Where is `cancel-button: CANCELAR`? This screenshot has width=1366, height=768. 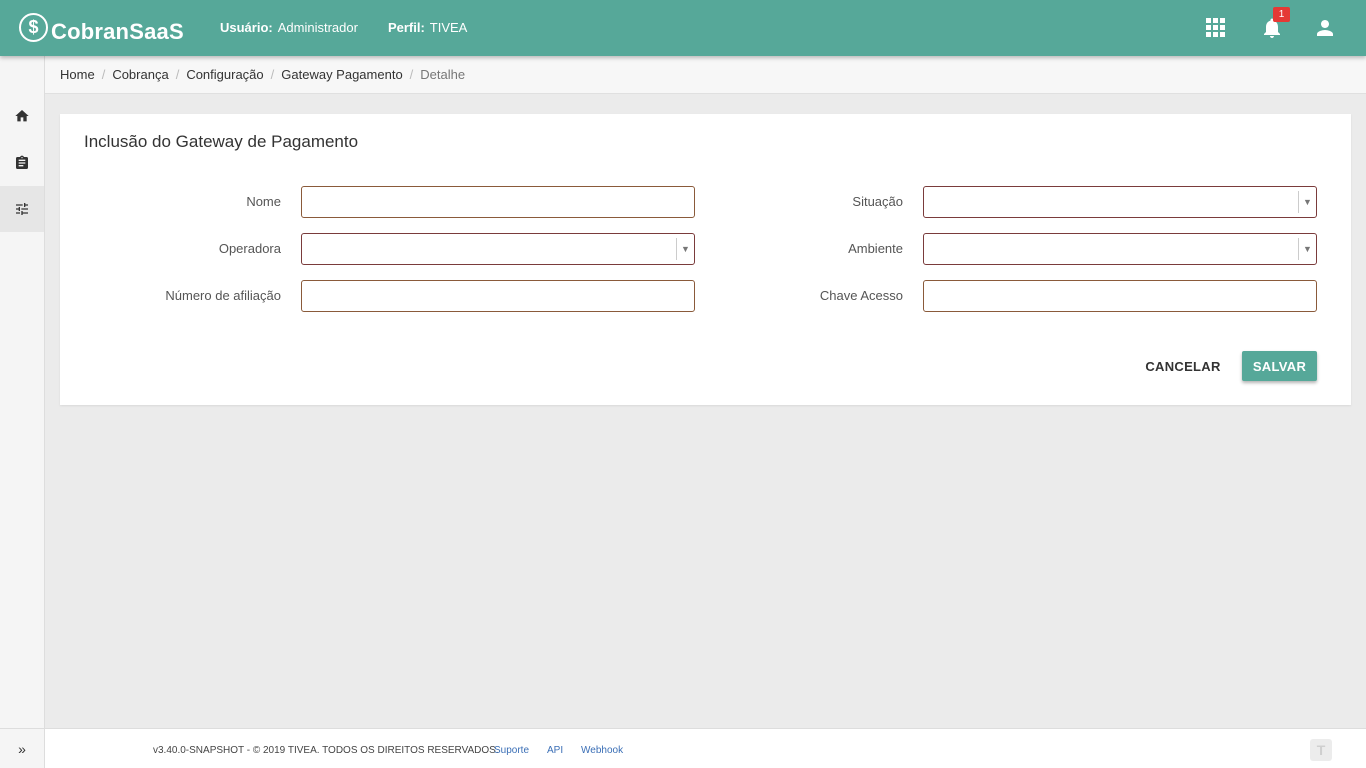 cancel-button: CANCELAR is located at coordinates (1183, 366).